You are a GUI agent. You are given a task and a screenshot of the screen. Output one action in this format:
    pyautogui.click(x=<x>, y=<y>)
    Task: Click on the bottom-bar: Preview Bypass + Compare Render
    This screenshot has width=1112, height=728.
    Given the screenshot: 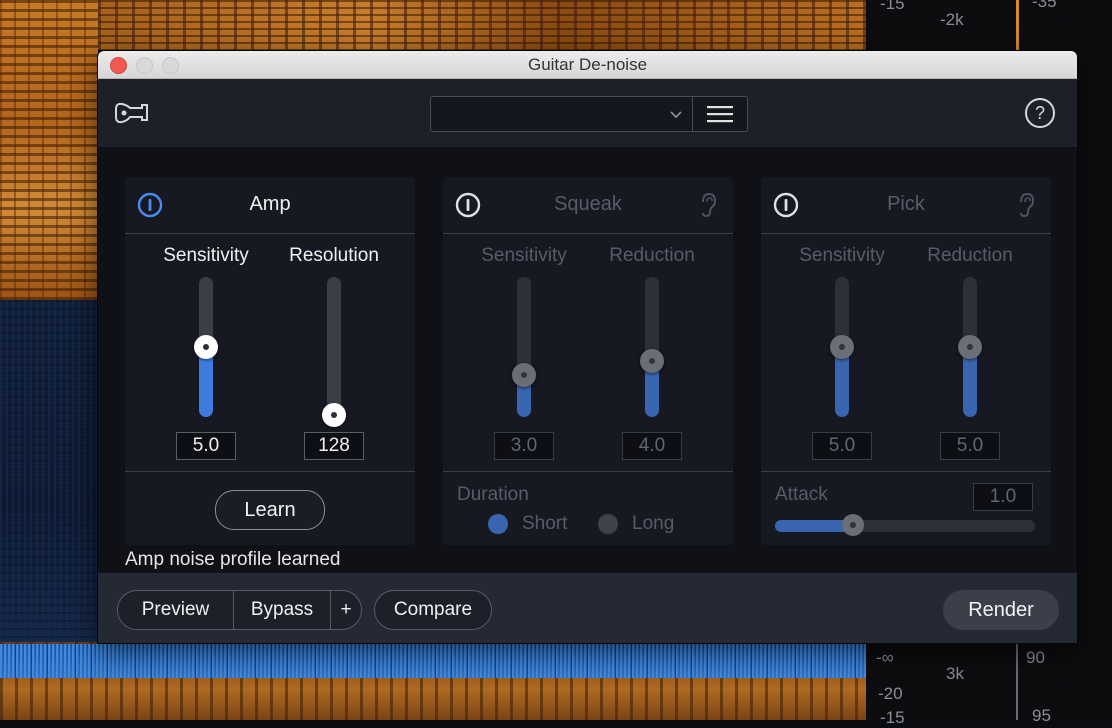 What is the action you would take?
    pyautogui.click(x=587, y=608)
    